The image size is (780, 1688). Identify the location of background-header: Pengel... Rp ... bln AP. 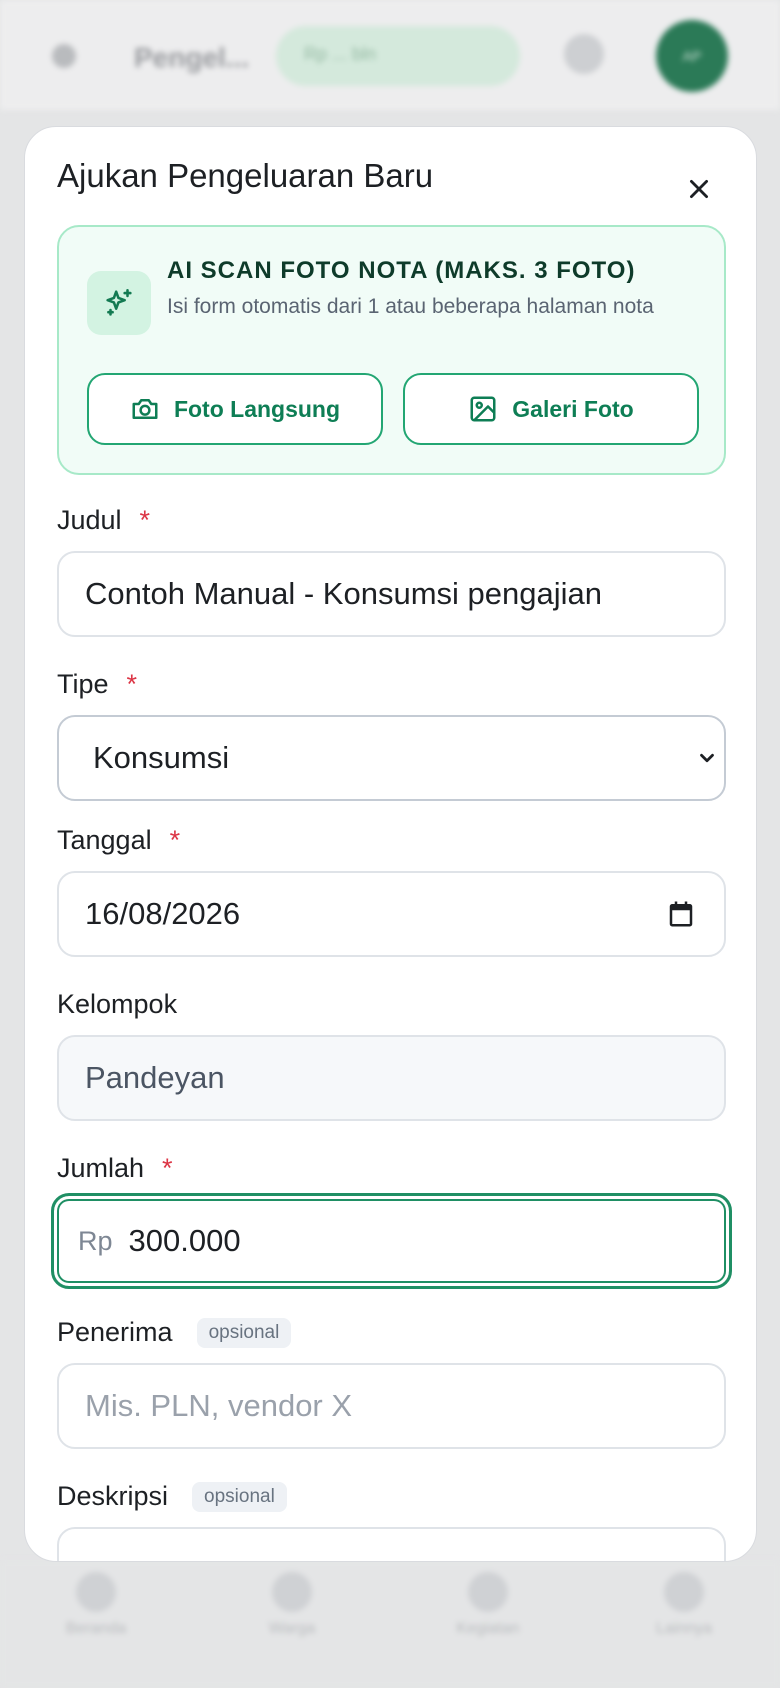
(390, 55).